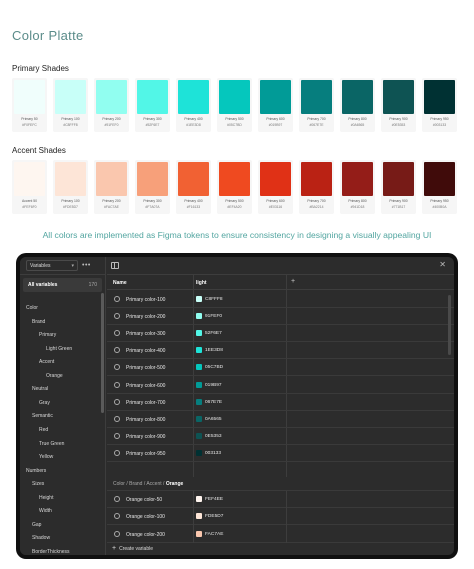 The height and width of the screenshot is (569, 474). Describe the element at coordinates (442, 264) in the screenshot. I see `close-icon: ✕` at that location.